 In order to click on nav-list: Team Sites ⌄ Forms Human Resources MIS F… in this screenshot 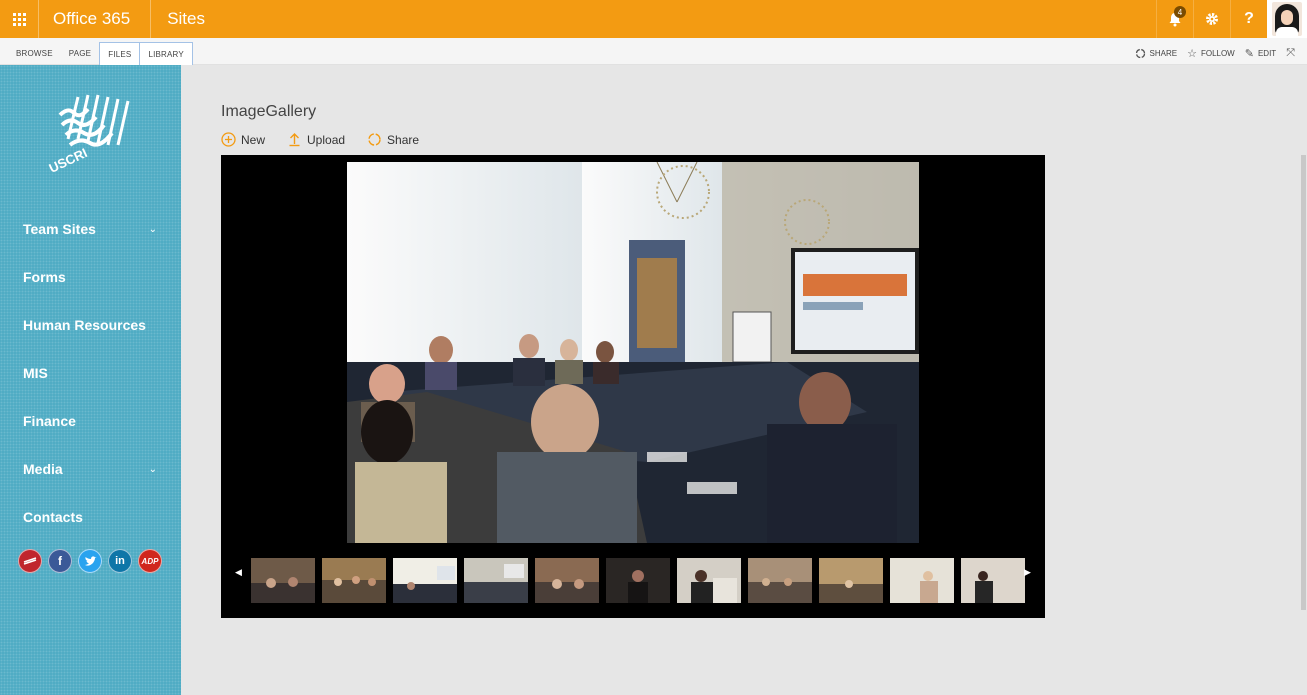, I will do `click(90, 373)`.